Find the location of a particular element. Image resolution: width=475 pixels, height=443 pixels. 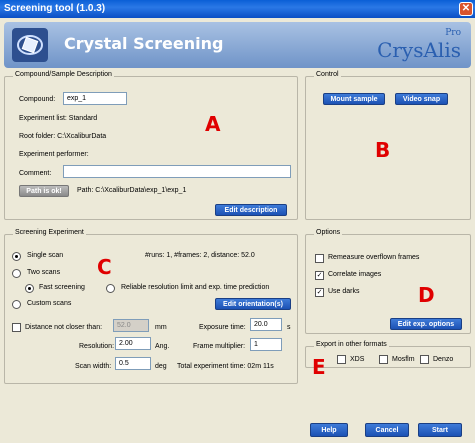

scan-info: #runs: 1, #frames: 2, distance: 52.0 is located at coordinates (200, 255).